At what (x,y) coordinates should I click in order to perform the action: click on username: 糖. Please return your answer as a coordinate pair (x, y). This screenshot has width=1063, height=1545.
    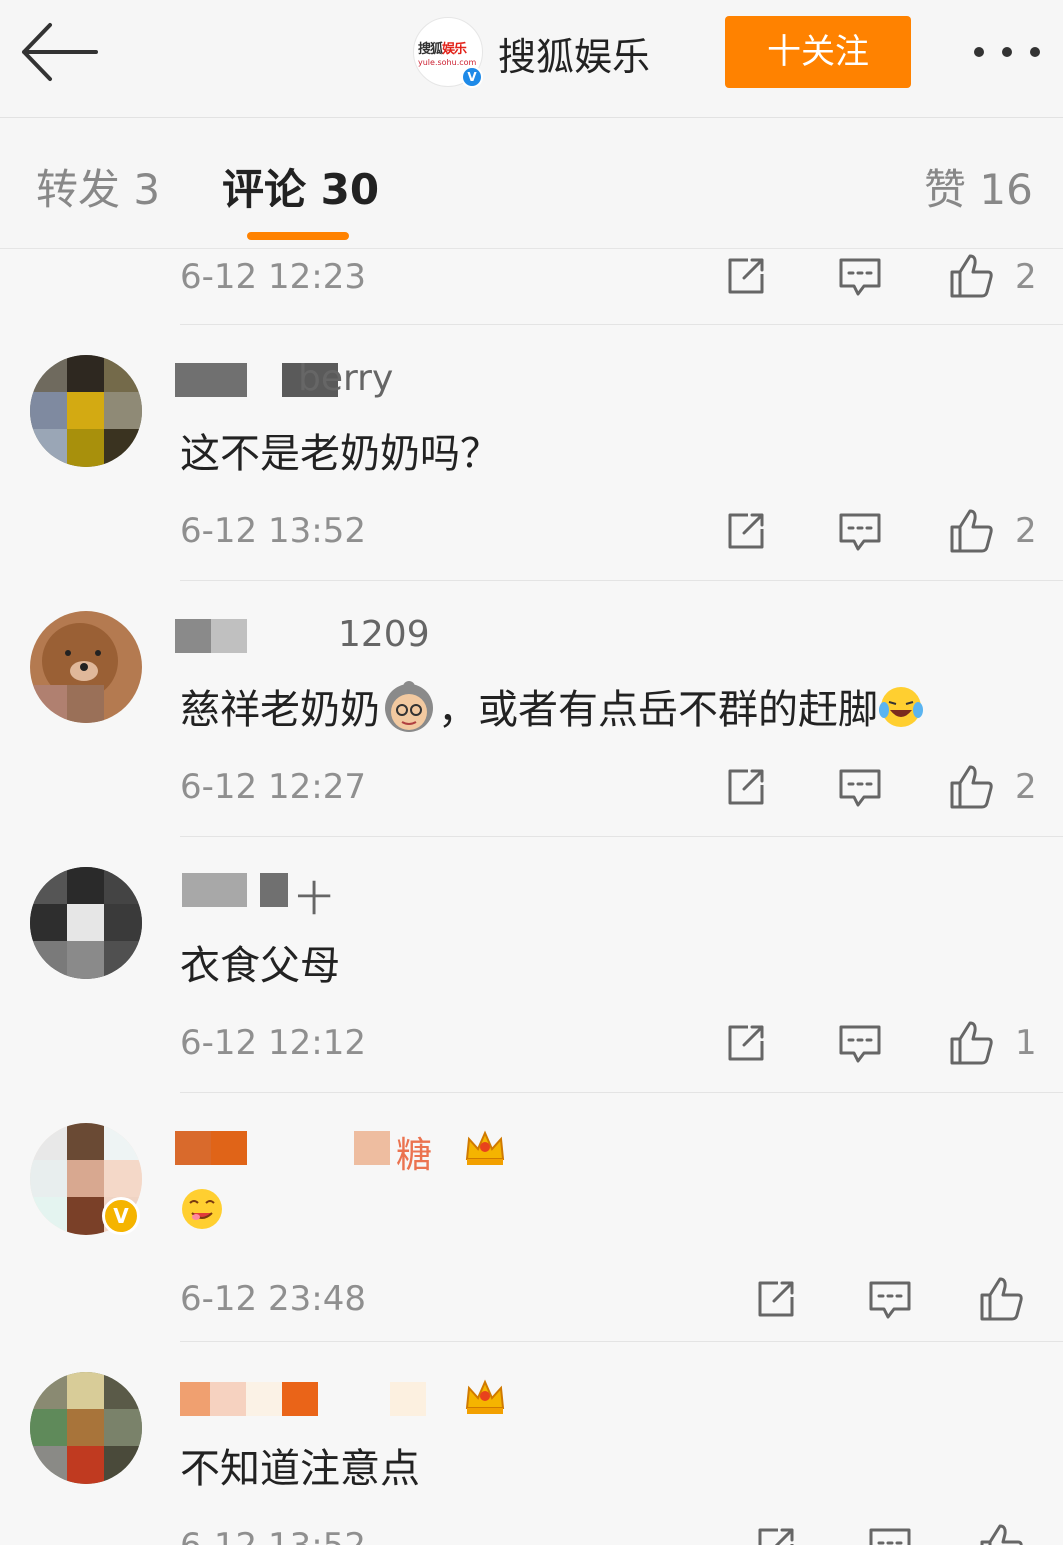
    Looking at the image, I should click on (414, 1152).